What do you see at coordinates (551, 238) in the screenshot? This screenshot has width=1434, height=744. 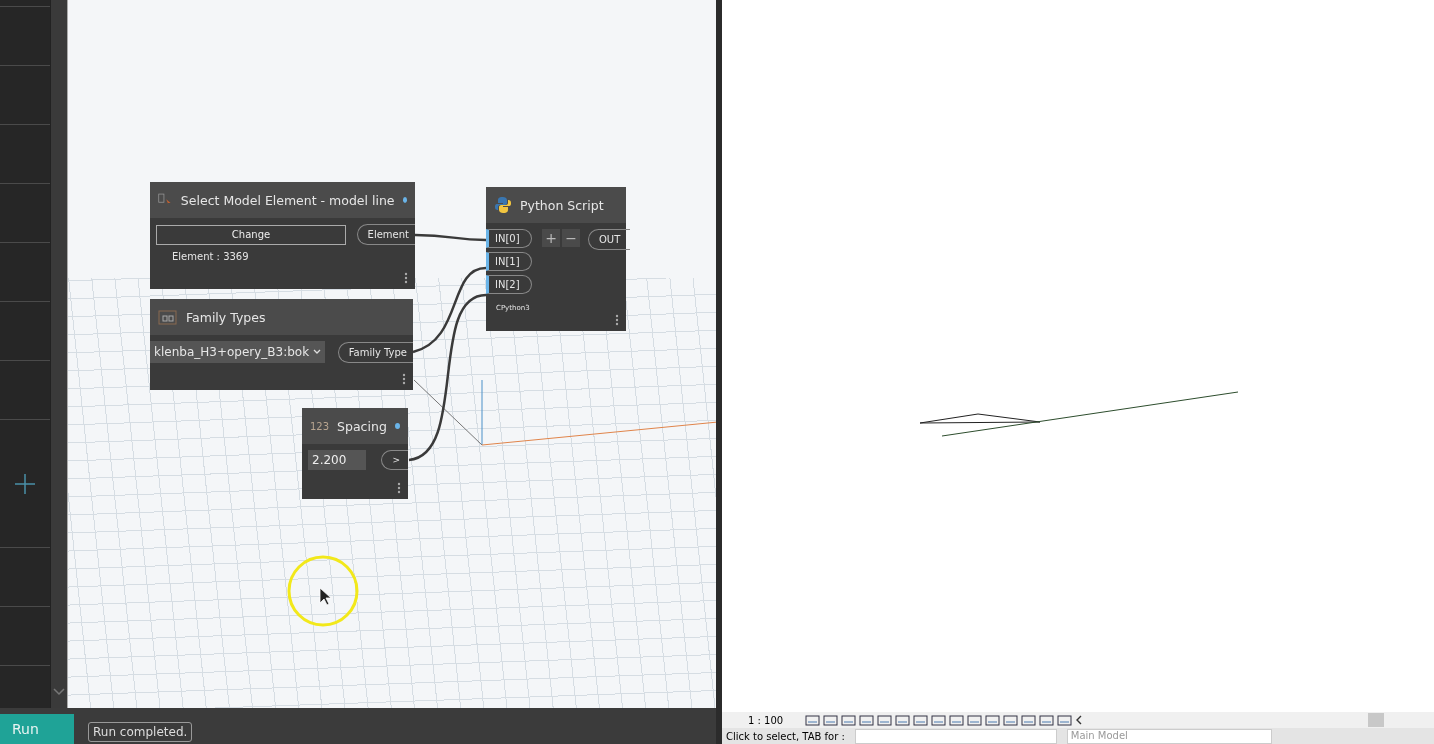 I see `add-input-button: +` at bounding box center [551, 238].